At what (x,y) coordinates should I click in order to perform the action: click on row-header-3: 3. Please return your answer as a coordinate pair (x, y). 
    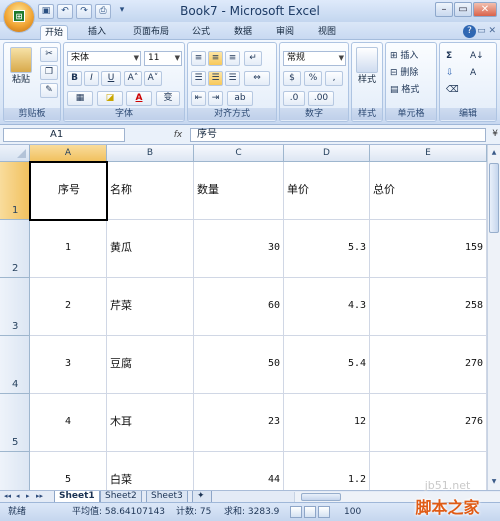
    Looking at the image, I should click on (15, 307).